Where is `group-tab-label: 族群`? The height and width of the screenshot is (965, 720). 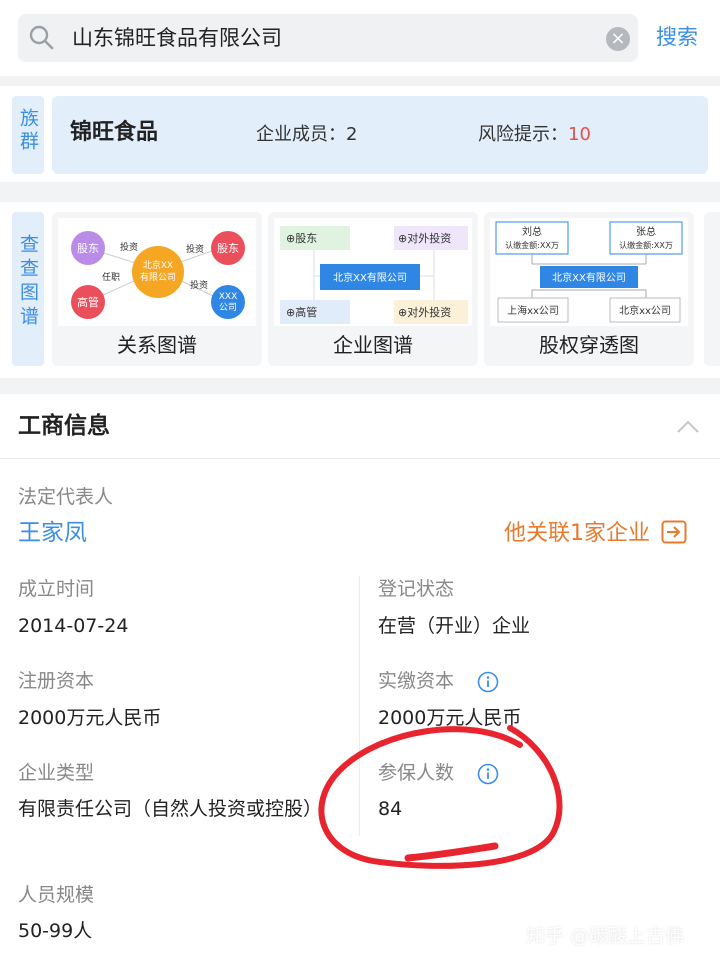 group-tab-label: 族群 is located at coordinates (28, 131).